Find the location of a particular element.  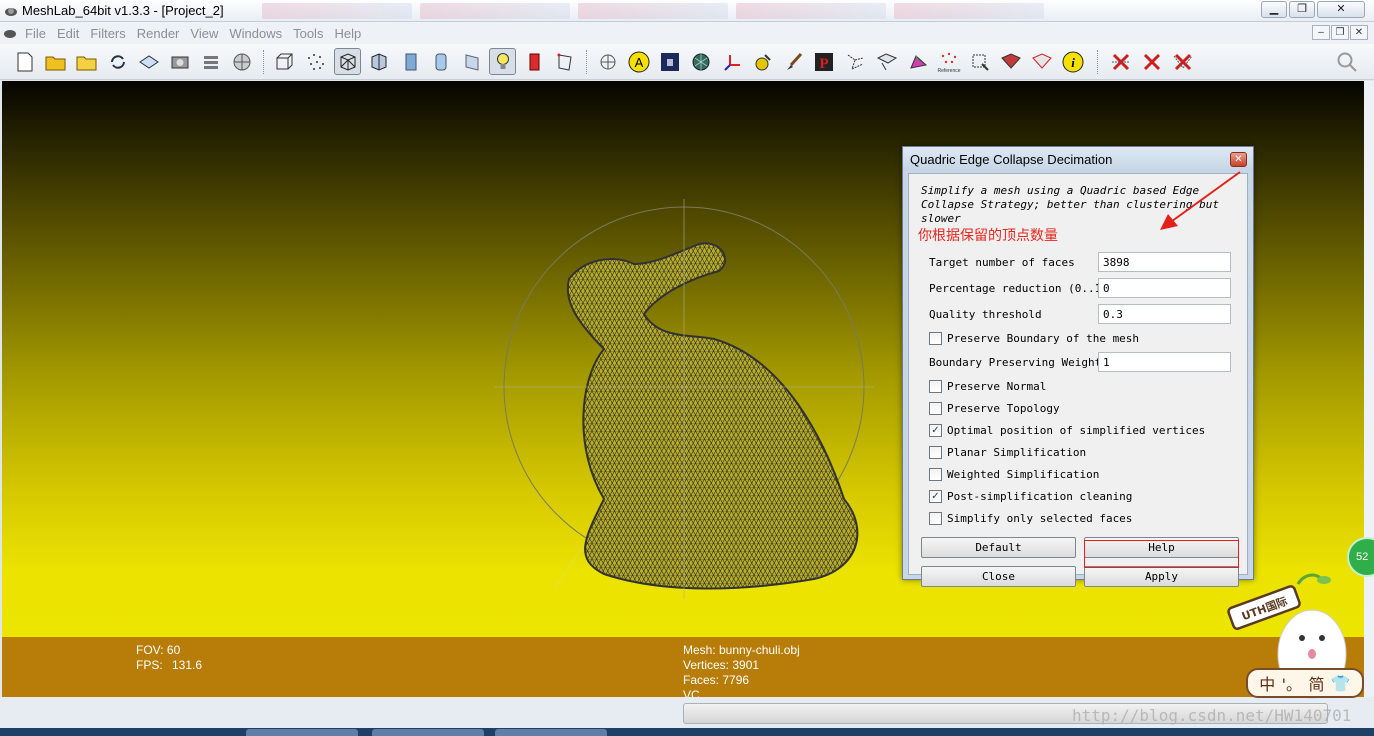

wireframe-icon is located at coordinates (347, 61).